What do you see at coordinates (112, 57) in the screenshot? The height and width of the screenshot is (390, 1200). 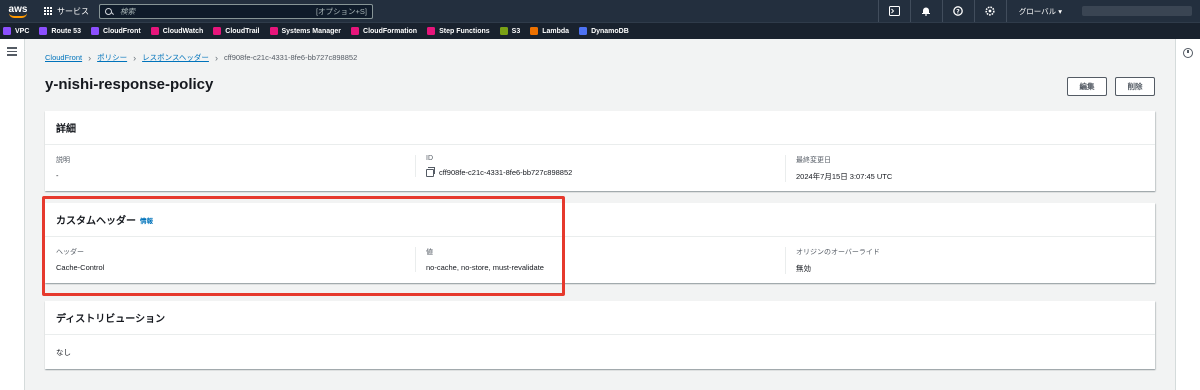 I see `breadcrumb-policies: ポリシー` at bounding box center [112, 57].